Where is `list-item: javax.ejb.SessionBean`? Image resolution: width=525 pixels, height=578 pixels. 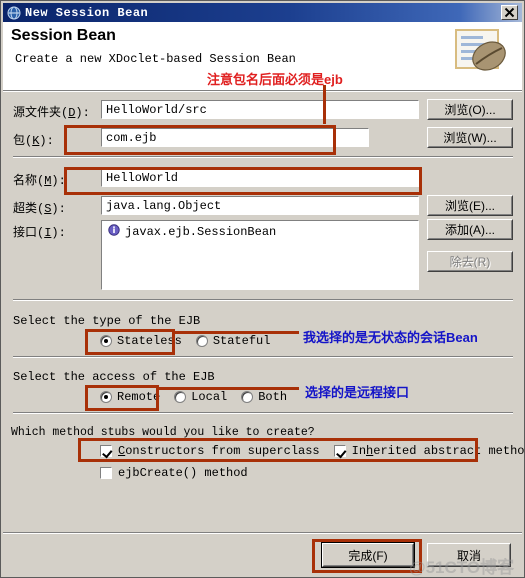
list-item: javax.ejb.SessionBean is located at coordinates (260, 230).